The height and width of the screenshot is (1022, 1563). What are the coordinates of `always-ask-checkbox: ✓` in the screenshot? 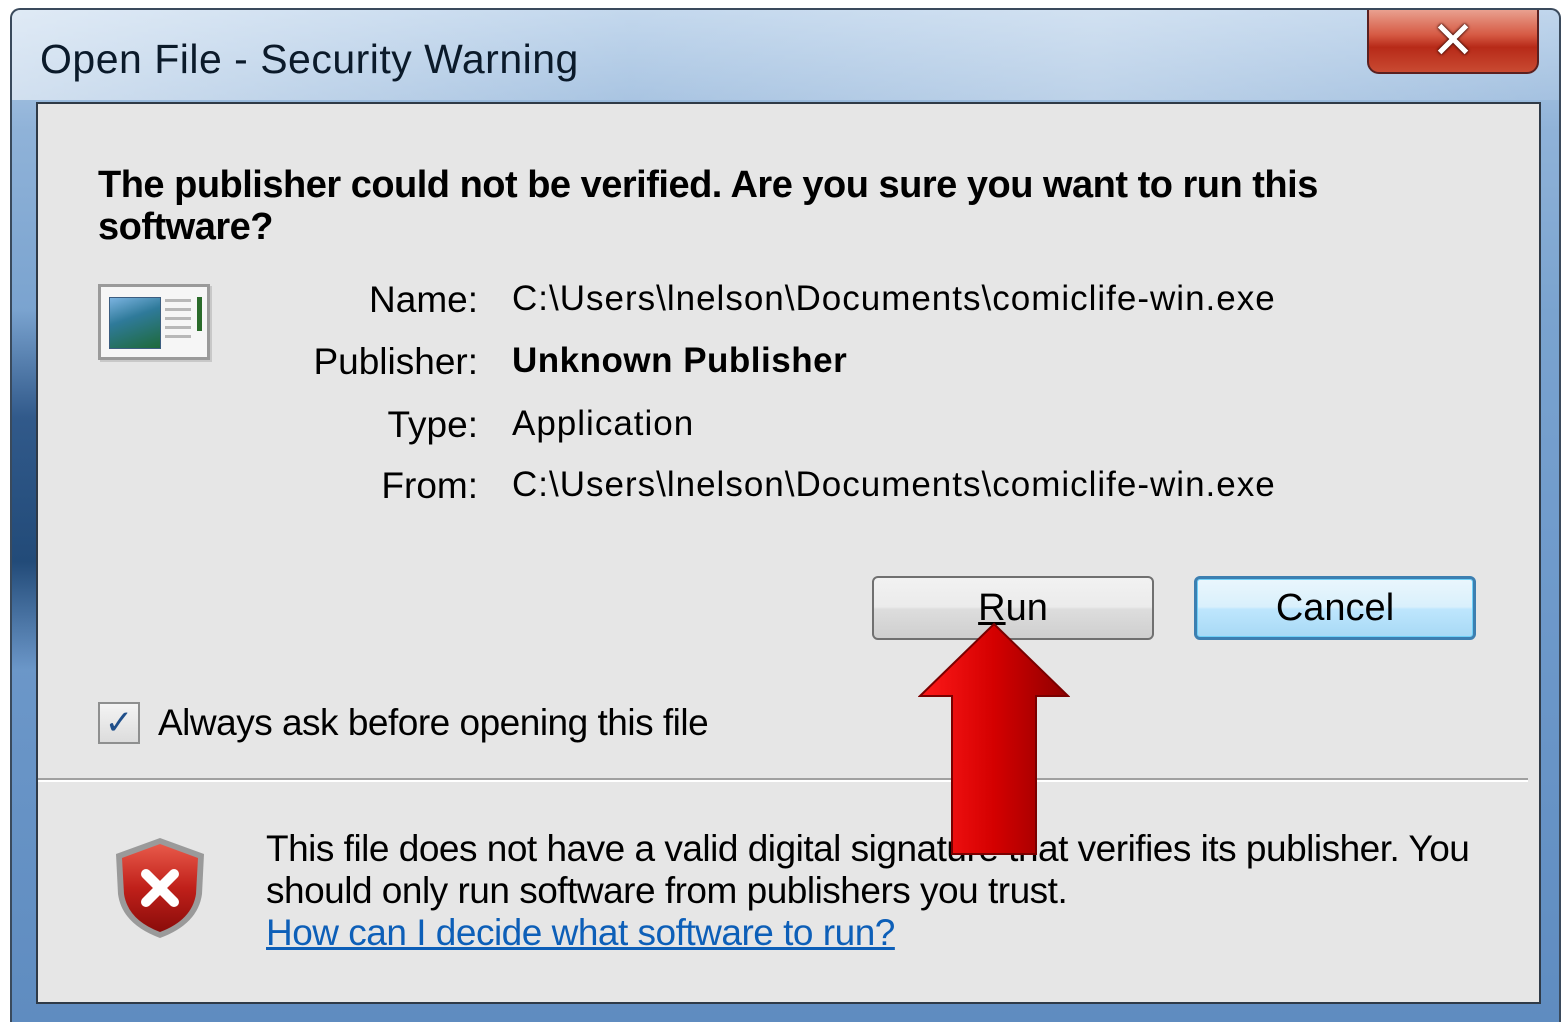 It's located at (119, 723).